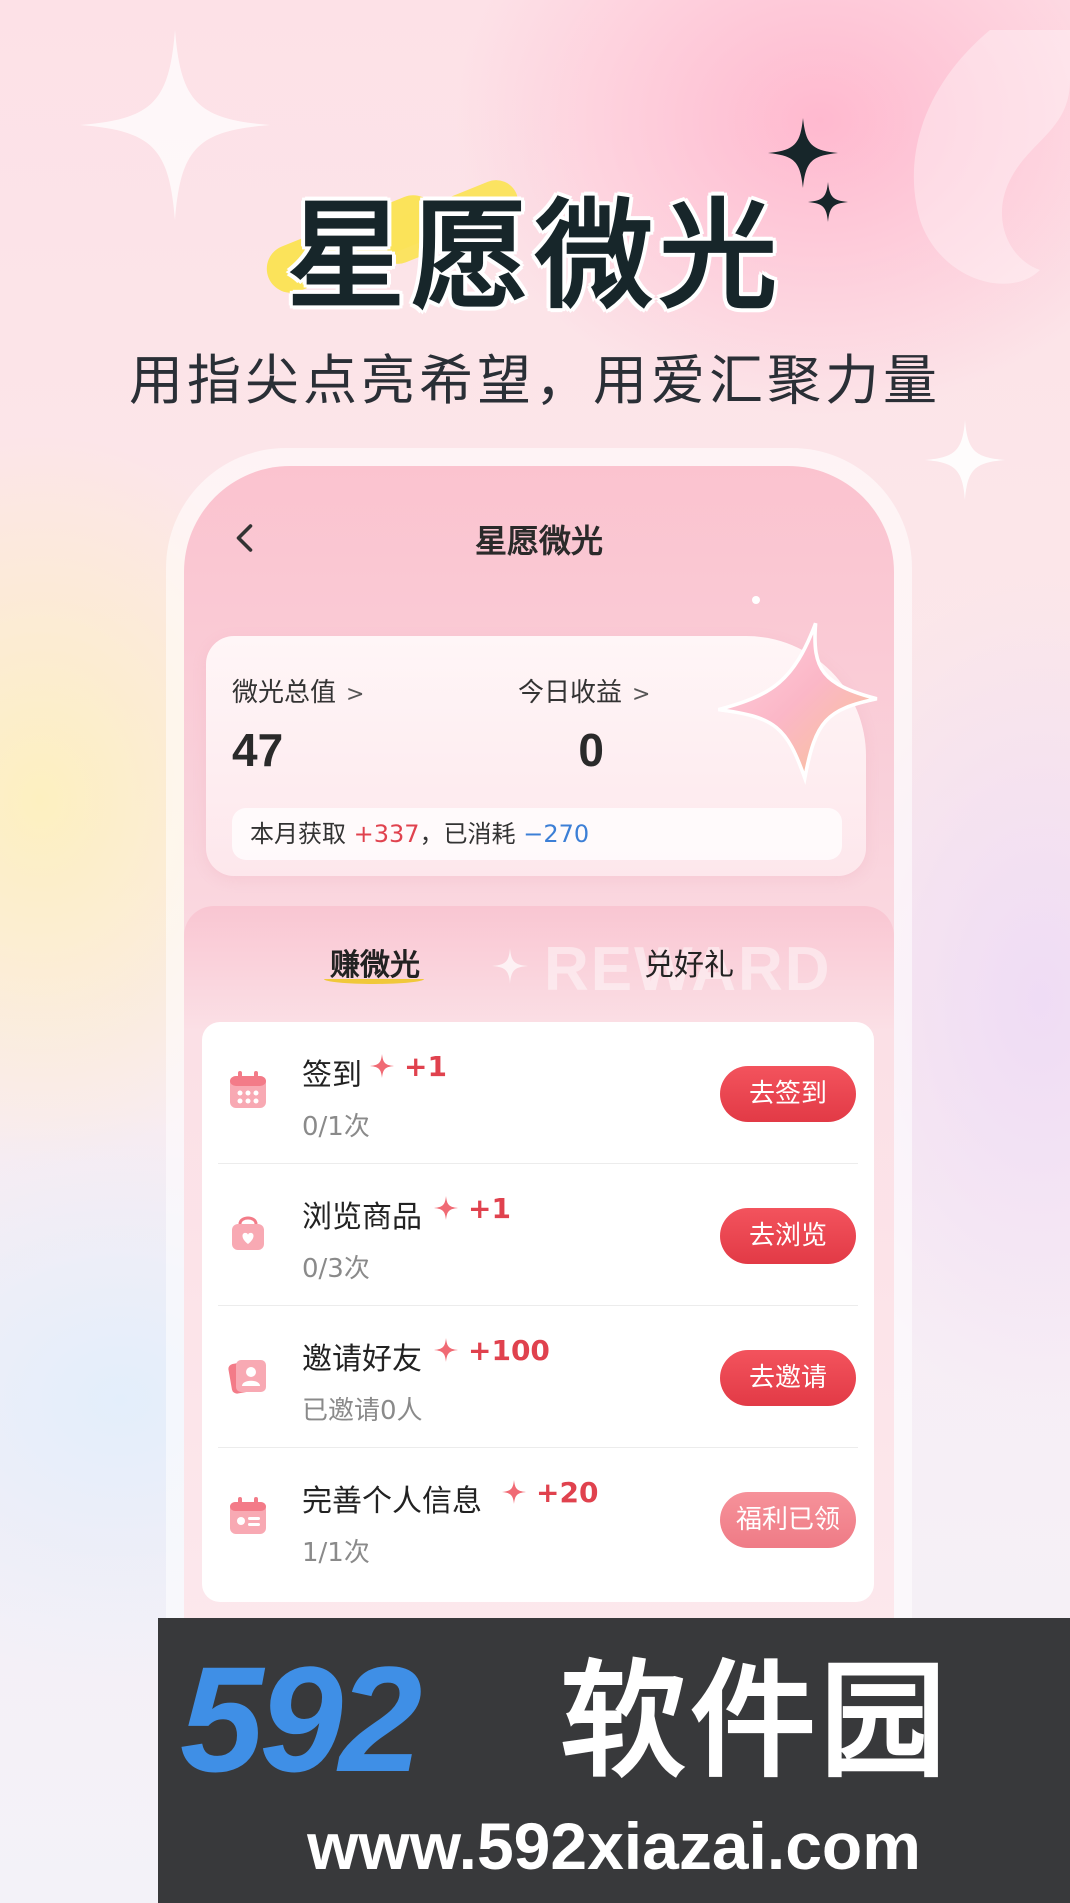  I want to click on hero-title: 星愿微光, so click(534, 256).